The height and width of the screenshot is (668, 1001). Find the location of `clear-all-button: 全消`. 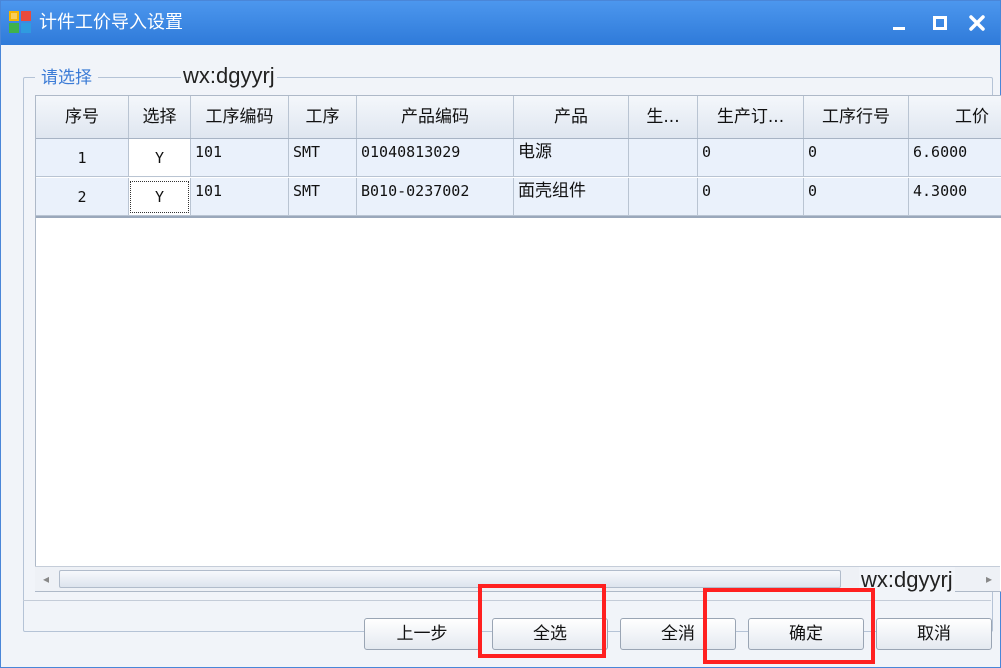

clear-all-button: 全消 is located at coordinates (678, 634).